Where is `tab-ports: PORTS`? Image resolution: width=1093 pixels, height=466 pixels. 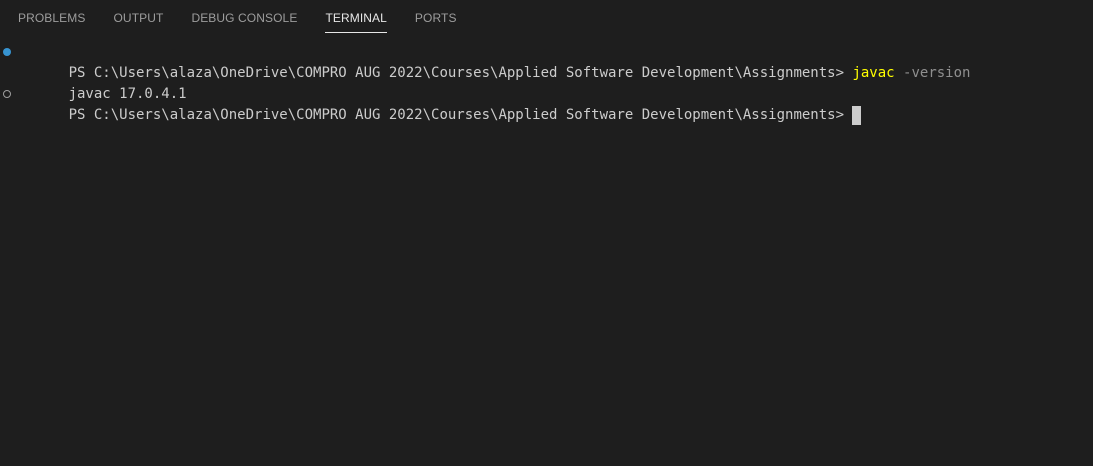 tab-ports: PORTS is located at coordinates (436, 18).